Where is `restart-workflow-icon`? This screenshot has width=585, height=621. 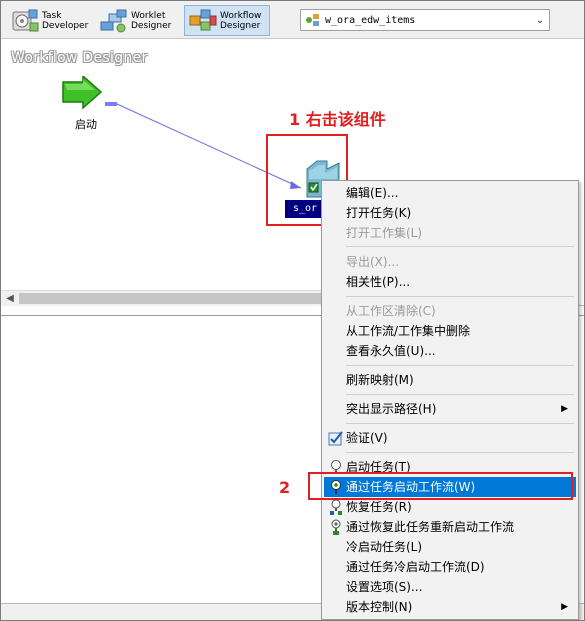 restart-workflow-icon is located at coordinates (336, 527).